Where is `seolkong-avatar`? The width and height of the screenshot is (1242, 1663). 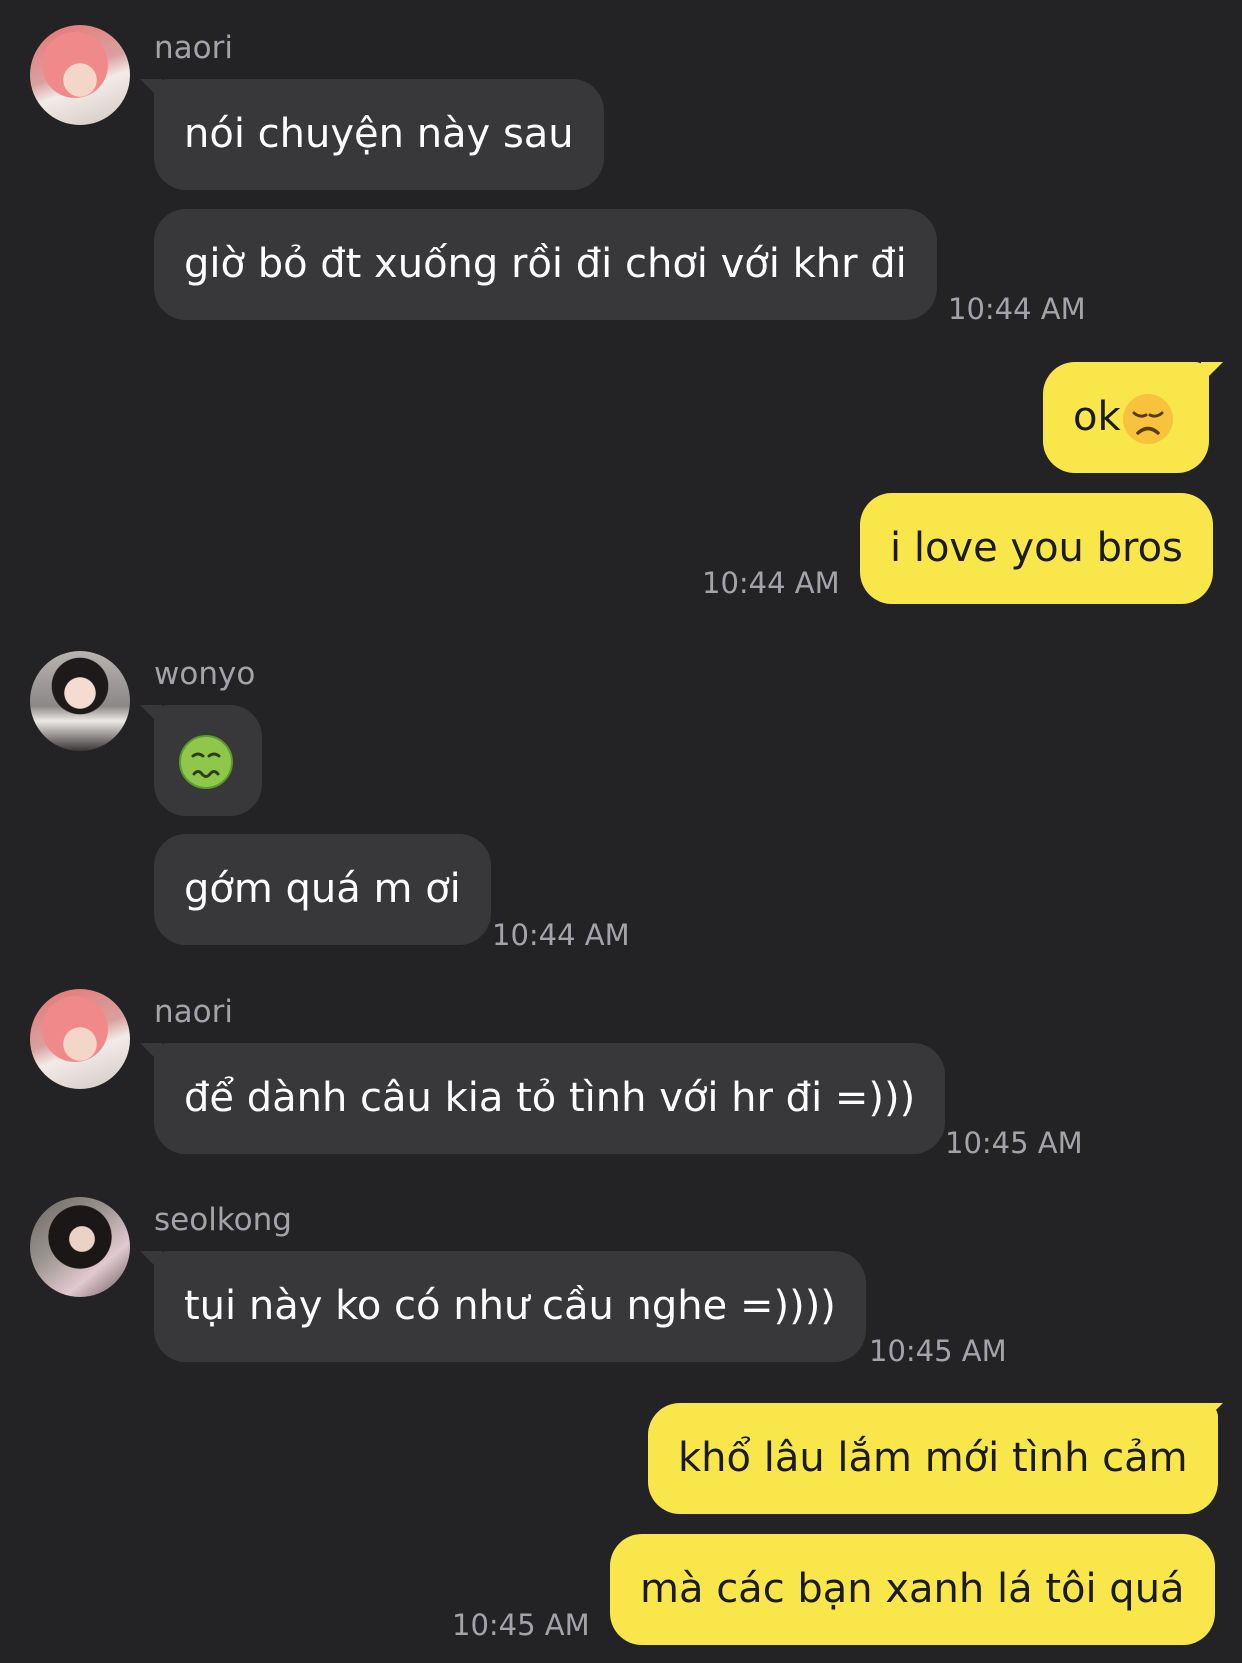
seolkong-avatar is located at coordinates (80, 1247).